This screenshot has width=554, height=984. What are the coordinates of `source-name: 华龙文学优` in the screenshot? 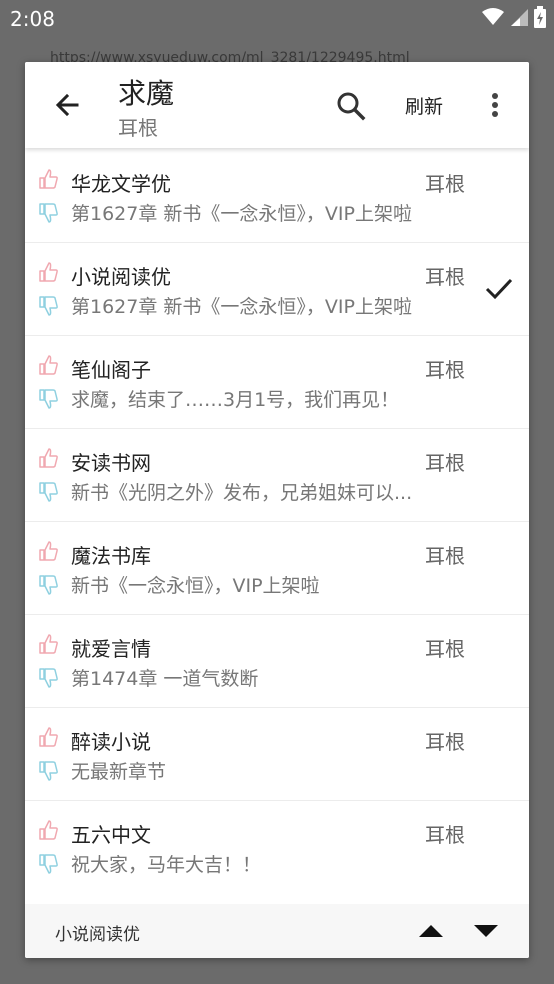 It's located at (121, 184).